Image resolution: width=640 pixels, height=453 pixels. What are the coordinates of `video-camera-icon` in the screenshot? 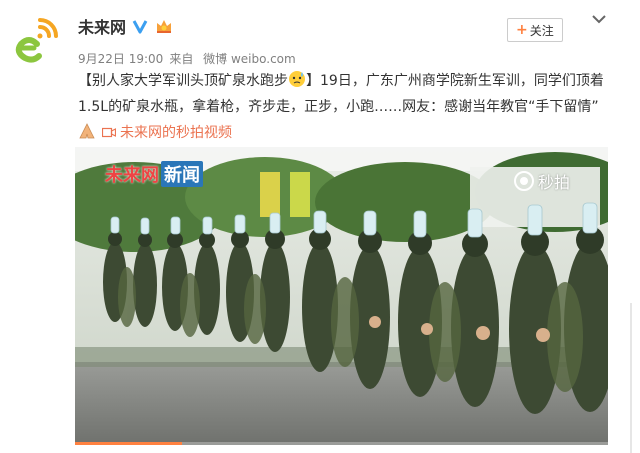 It's located at (109, 132).